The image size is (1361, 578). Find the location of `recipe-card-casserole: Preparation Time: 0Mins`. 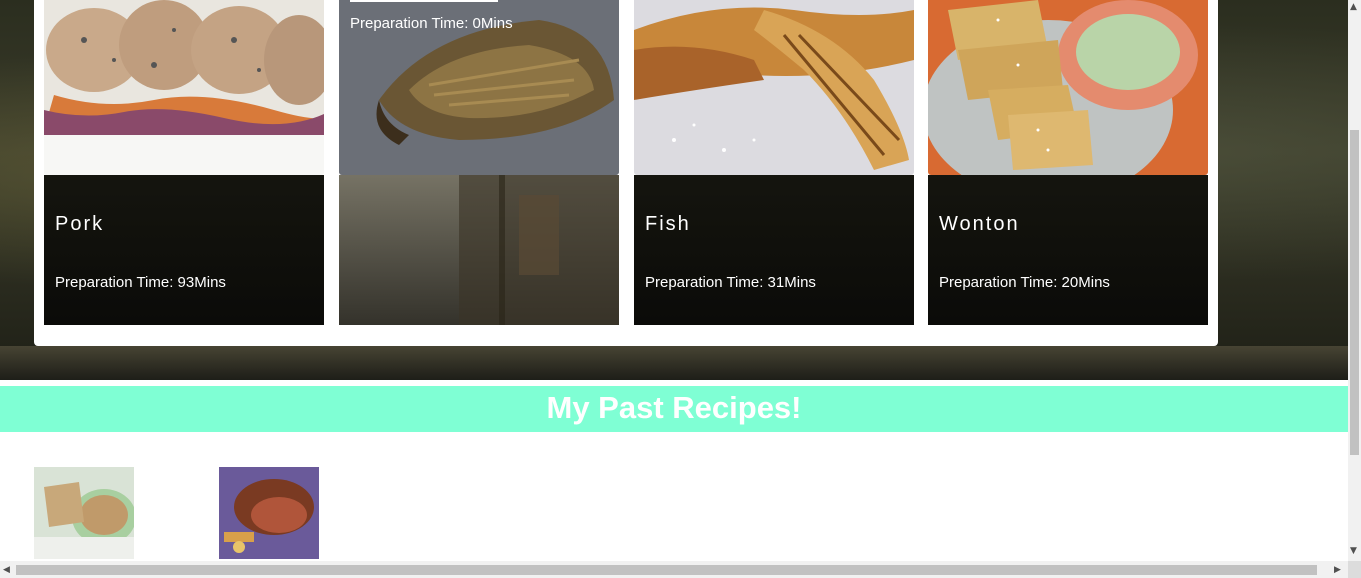

recipe-card-casserole: Preparation Time: 0Mins is located at coordinates (479, 162).